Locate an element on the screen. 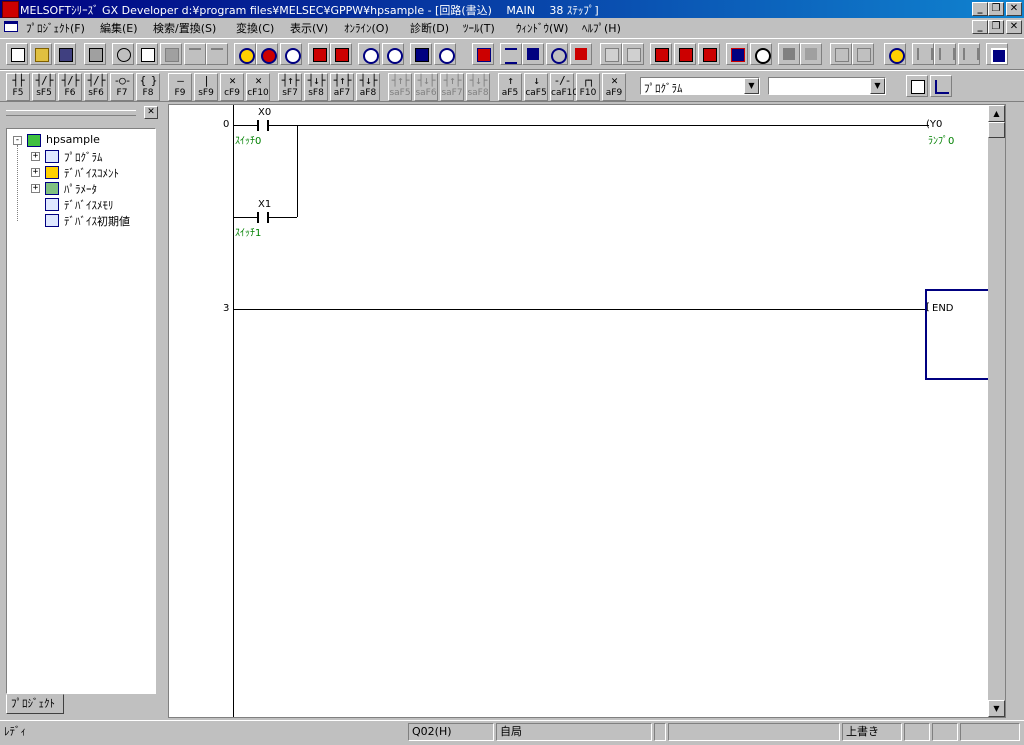  ladder-symbol-button-20: -/- caF10 is located at coordinates (564, 87).